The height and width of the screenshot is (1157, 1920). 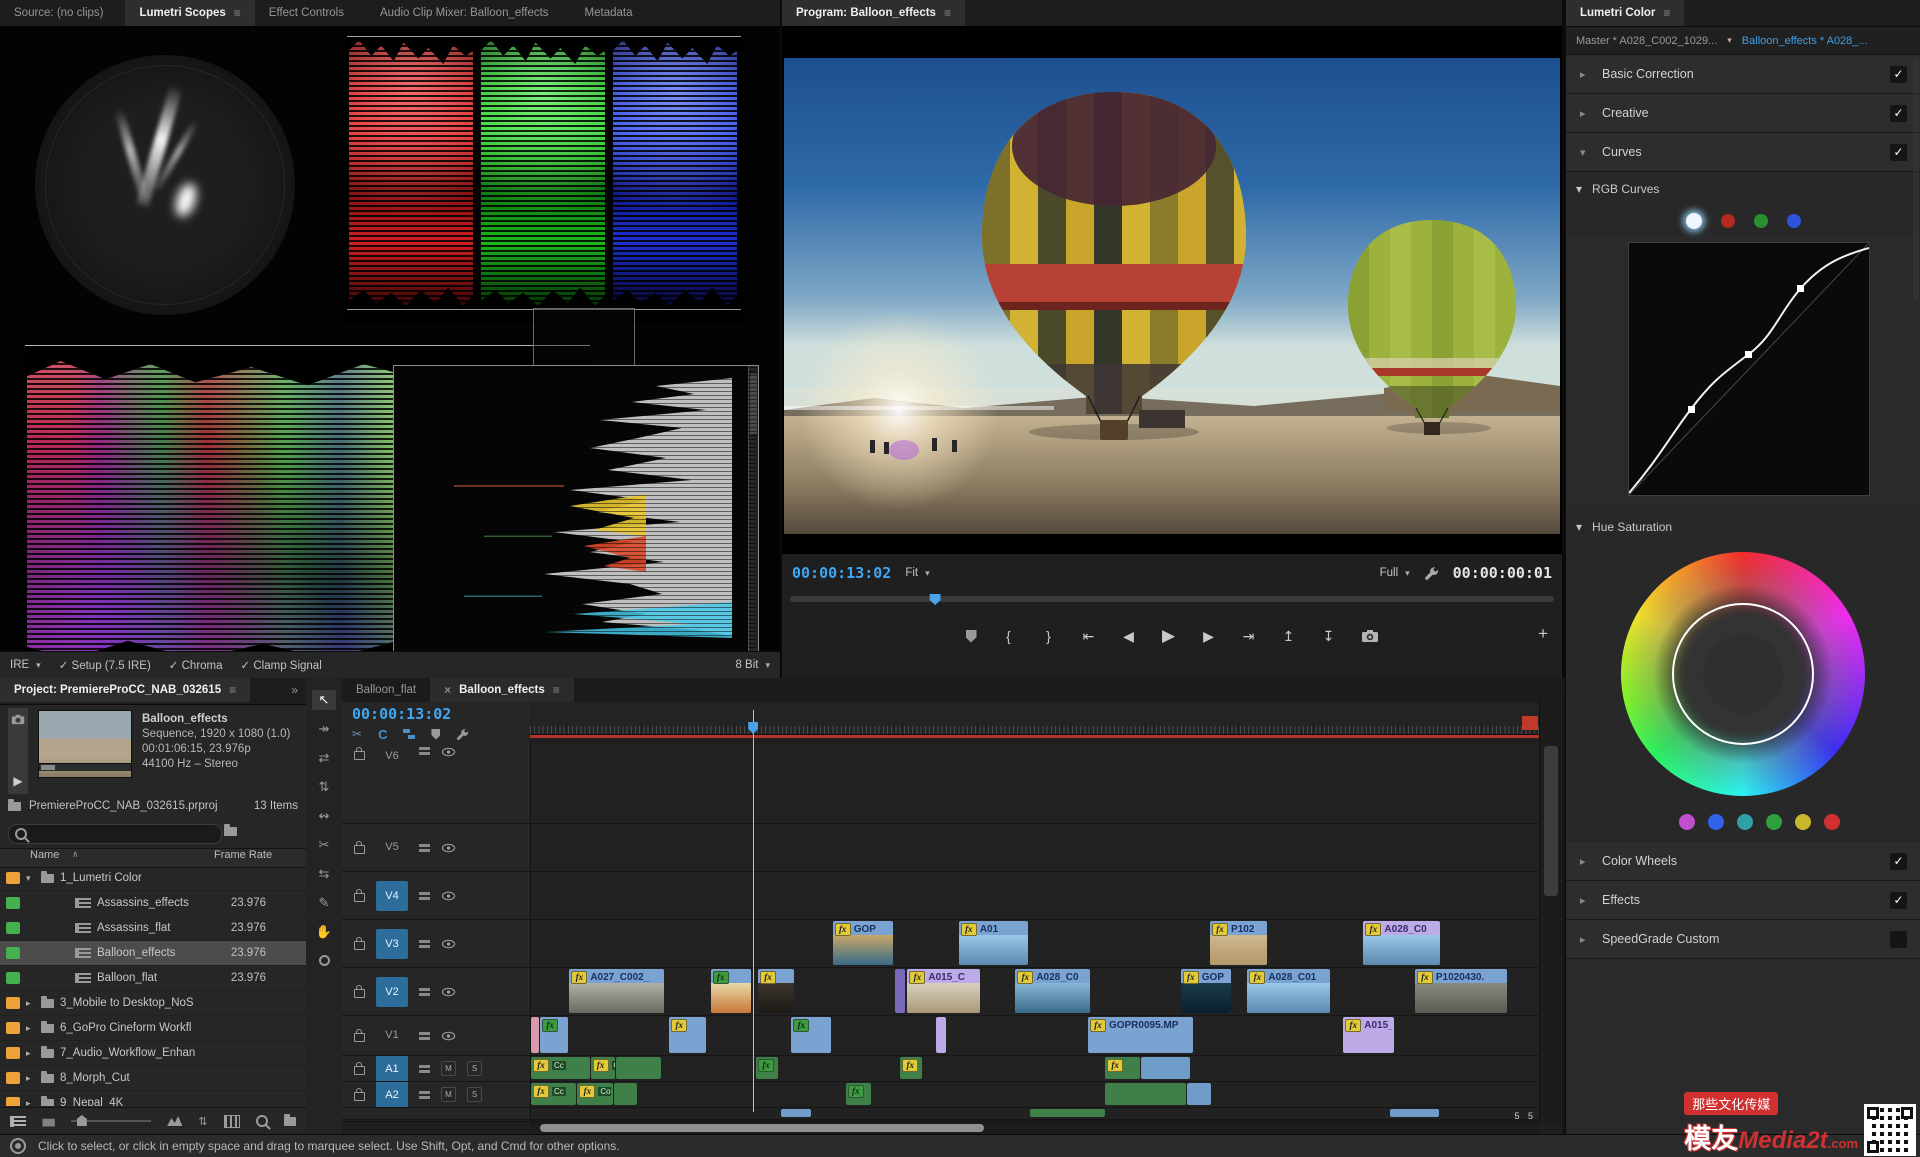 What do you see at coordinates (294, 691) in the screenshot?
I see `collapse-panel-icon: »` at bounding box center [294, 691].